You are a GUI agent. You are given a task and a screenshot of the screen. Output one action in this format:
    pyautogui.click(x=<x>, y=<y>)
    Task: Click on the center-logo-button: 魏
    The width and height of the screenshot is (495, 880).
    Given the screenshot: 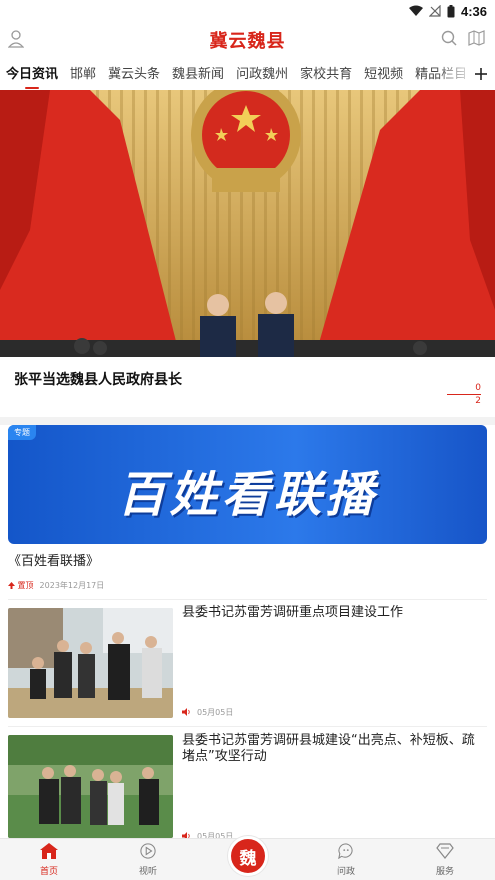 What is the action you would take?
    pyautogui.click(x=248, y=856)
    